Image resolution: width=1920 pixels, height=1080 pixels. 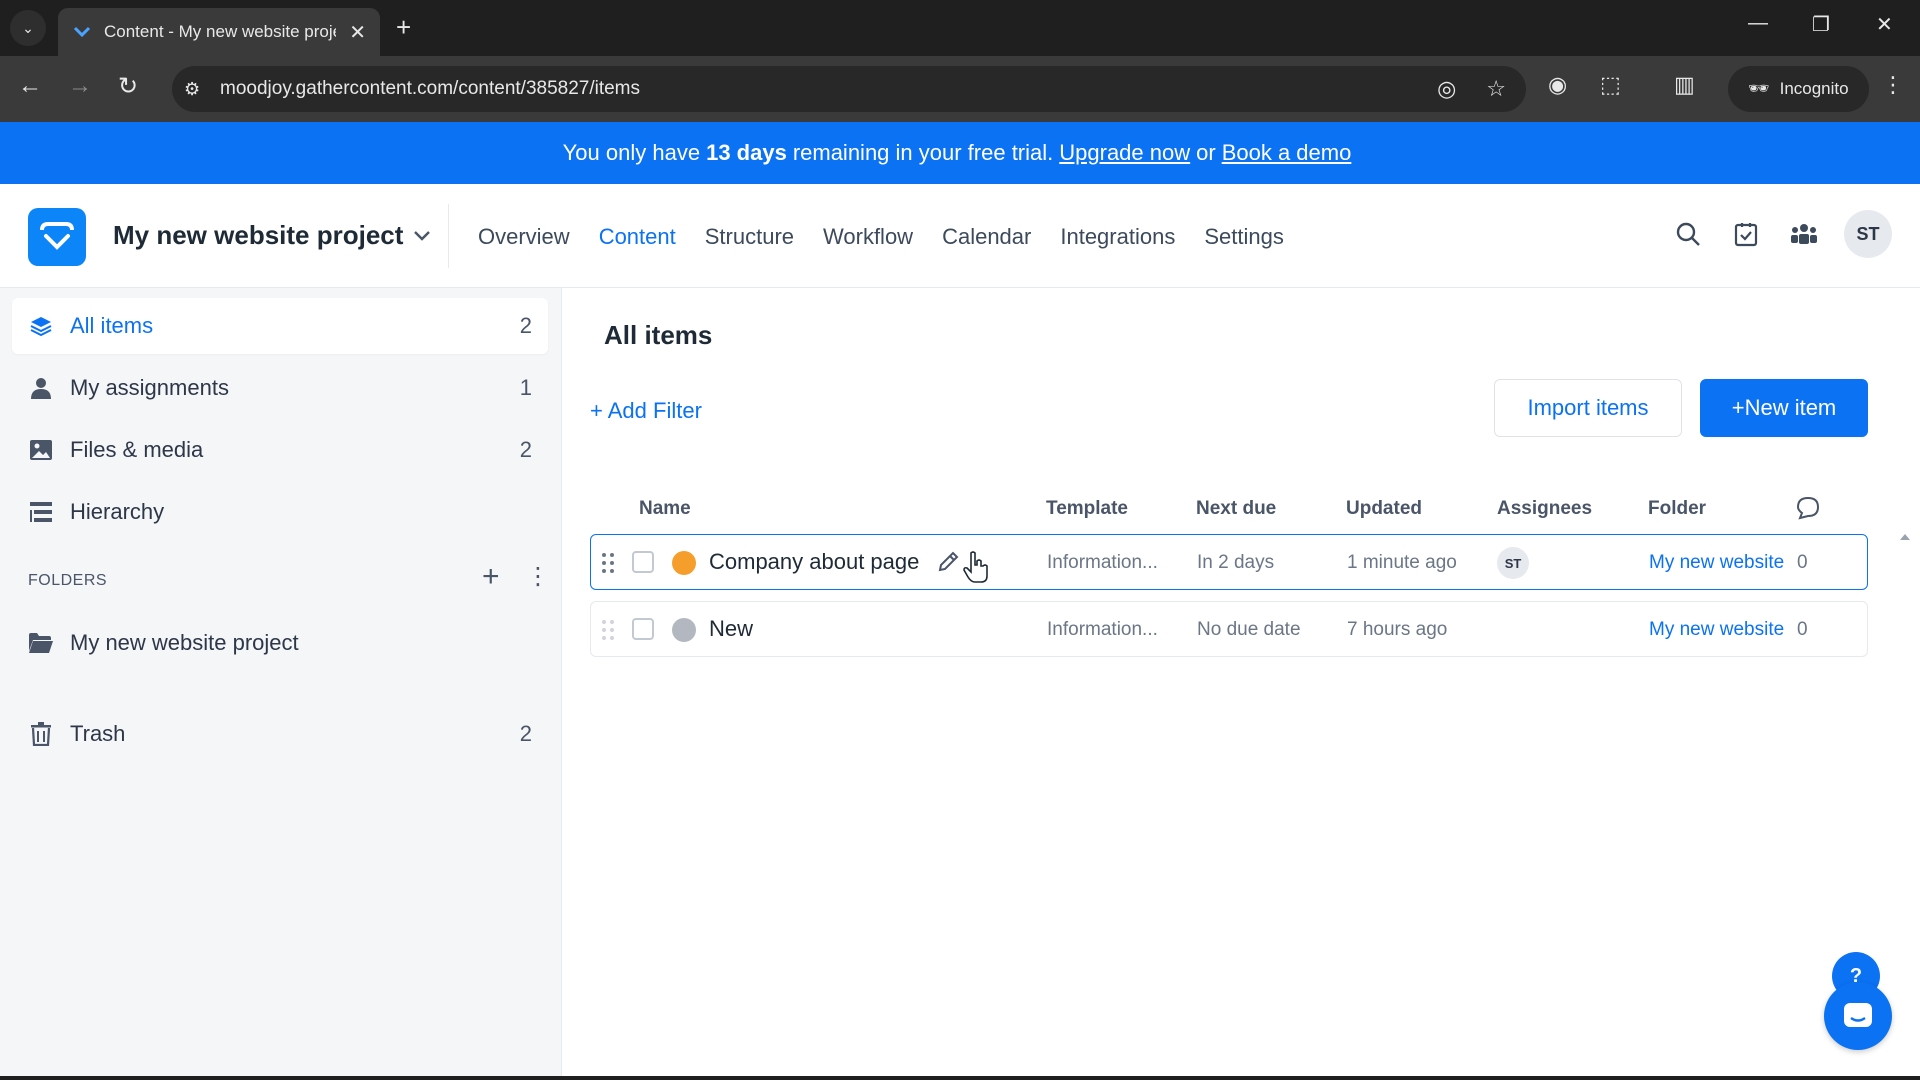 What do you see at coordinates (41, 734) in the screenshot?
I see `trash-icon` at bounding box center [41, 734].